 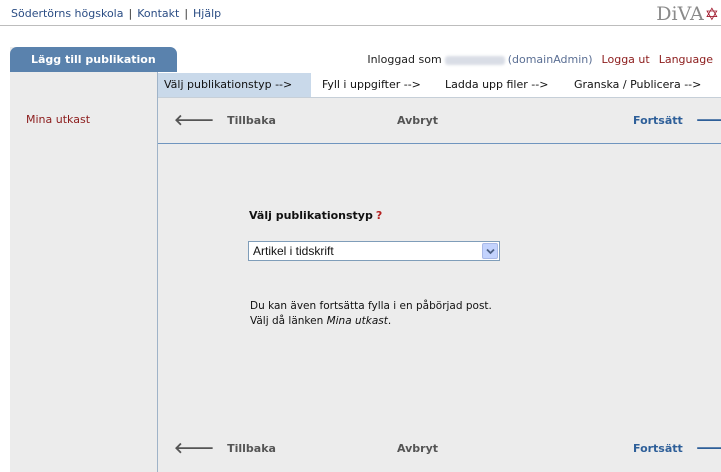 What do you see at coordinates (626, 59) in the screenshot?
I see `logout-link: Logga ut` at bounding box center [626, 59].